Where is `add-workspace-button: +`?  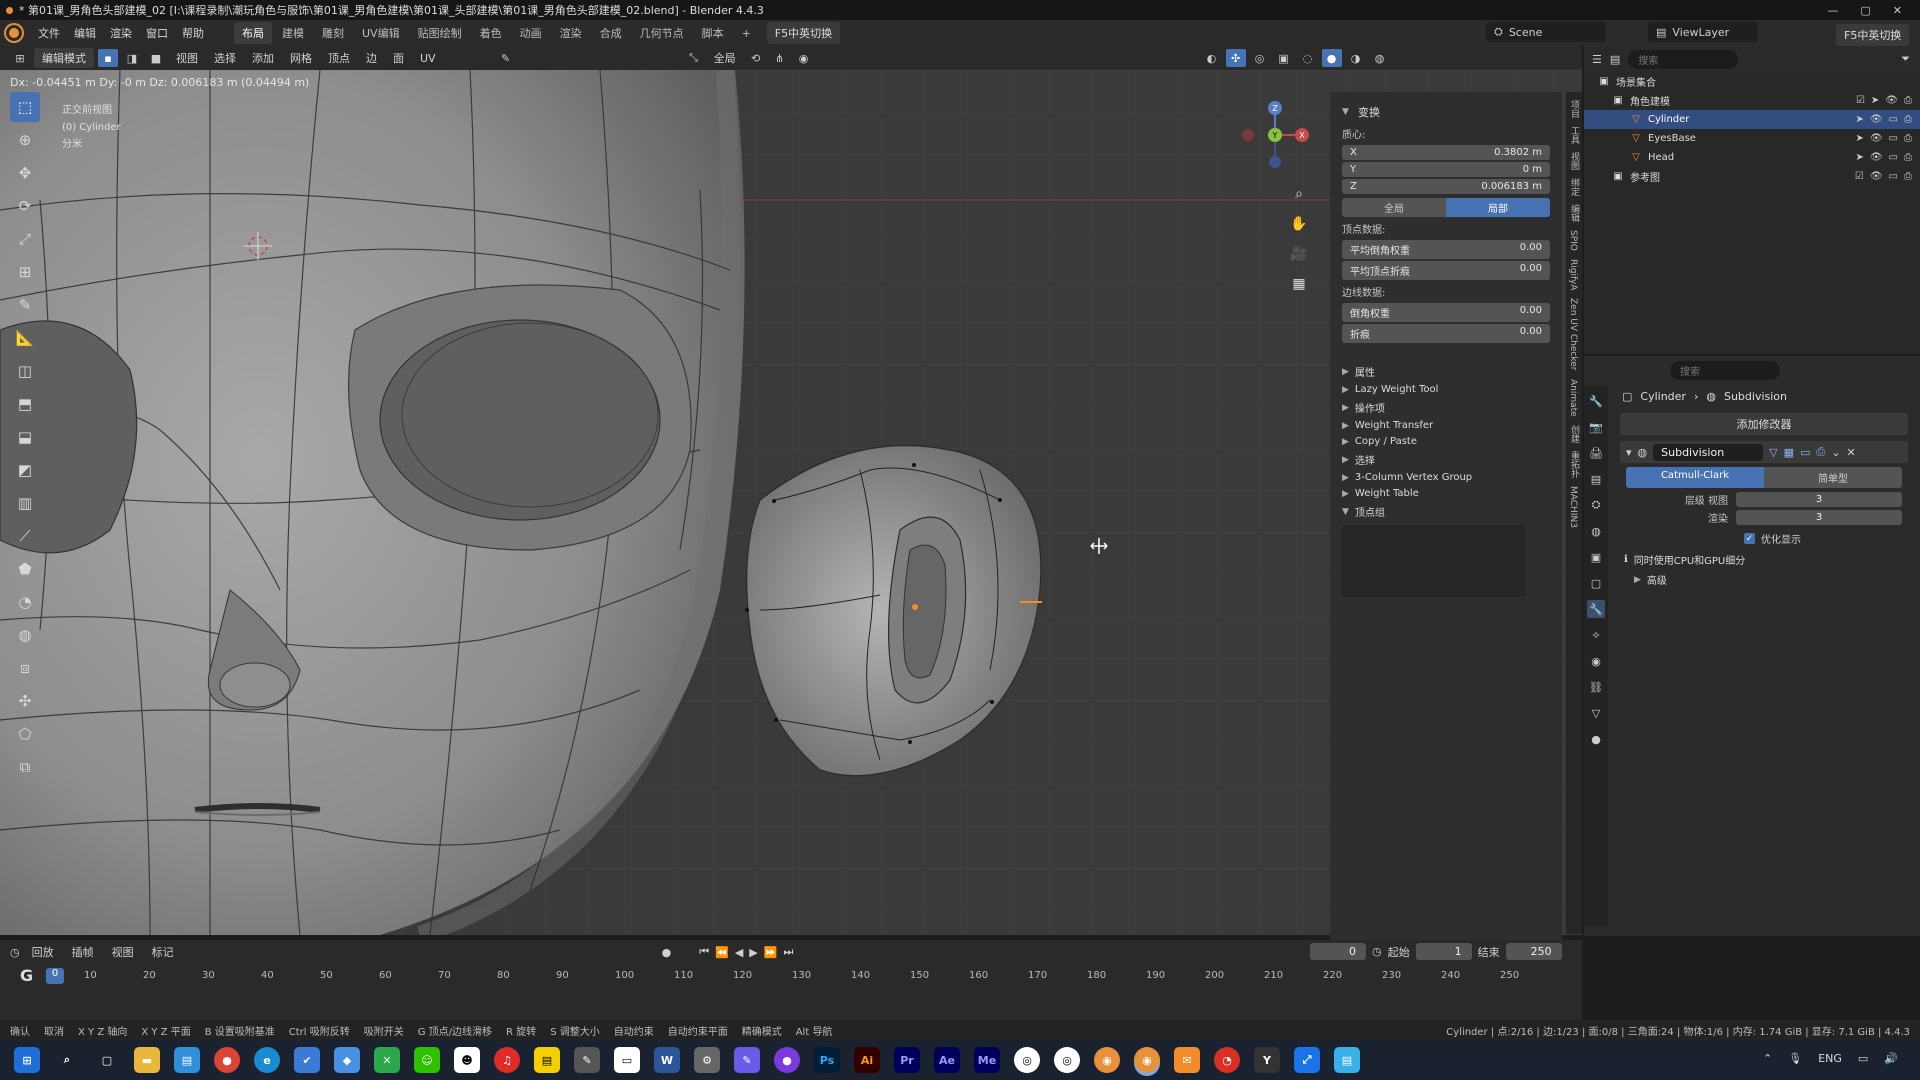 add-workspace-button: + is located at coordinates (746, 33).